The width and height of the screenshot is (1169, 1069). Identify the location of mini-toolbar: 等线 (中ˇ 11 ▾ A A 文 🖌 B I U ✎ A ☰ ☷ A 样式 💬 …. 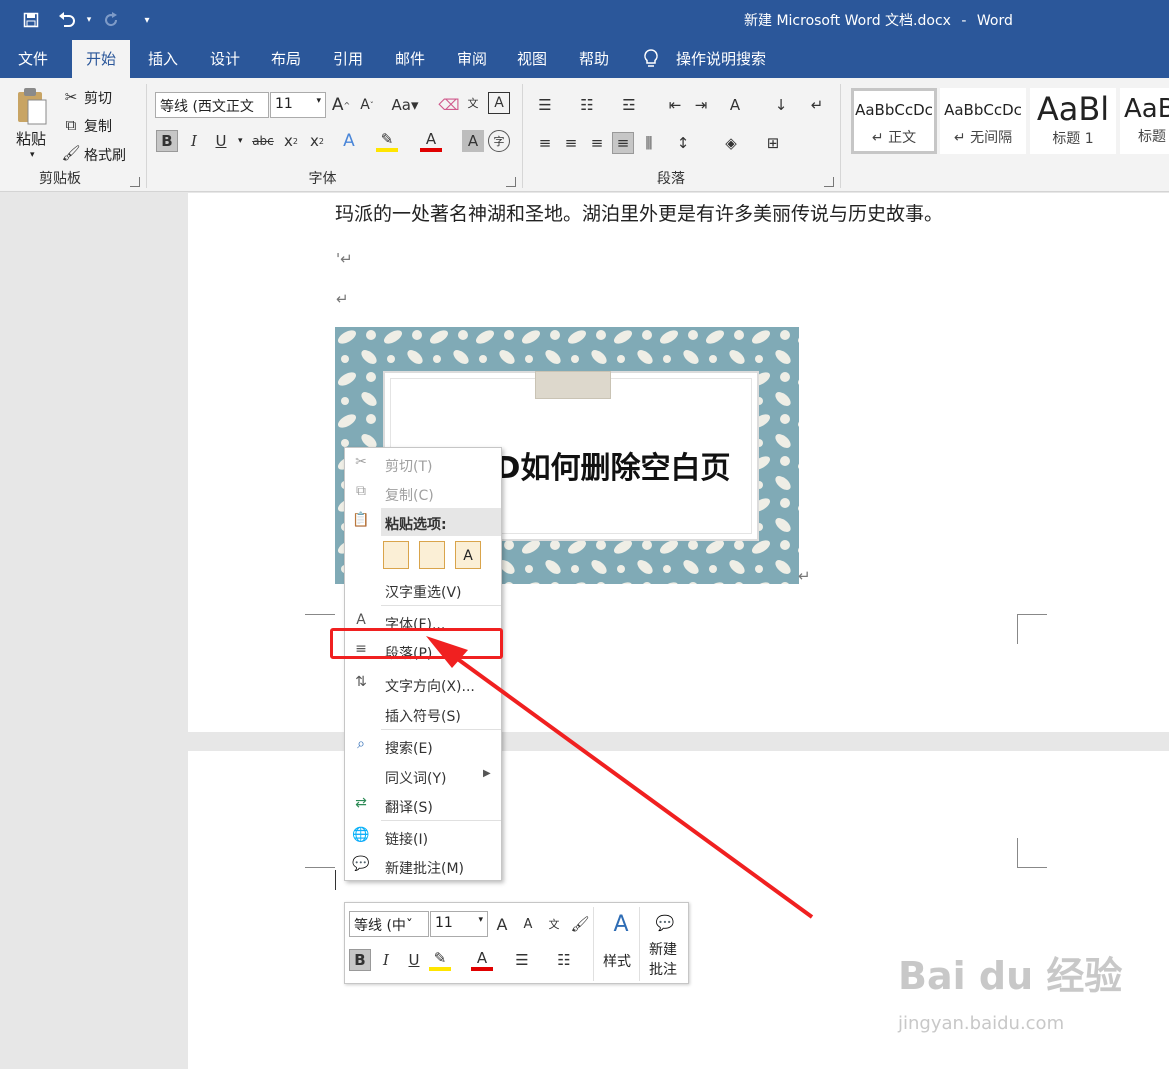
(516, 943).